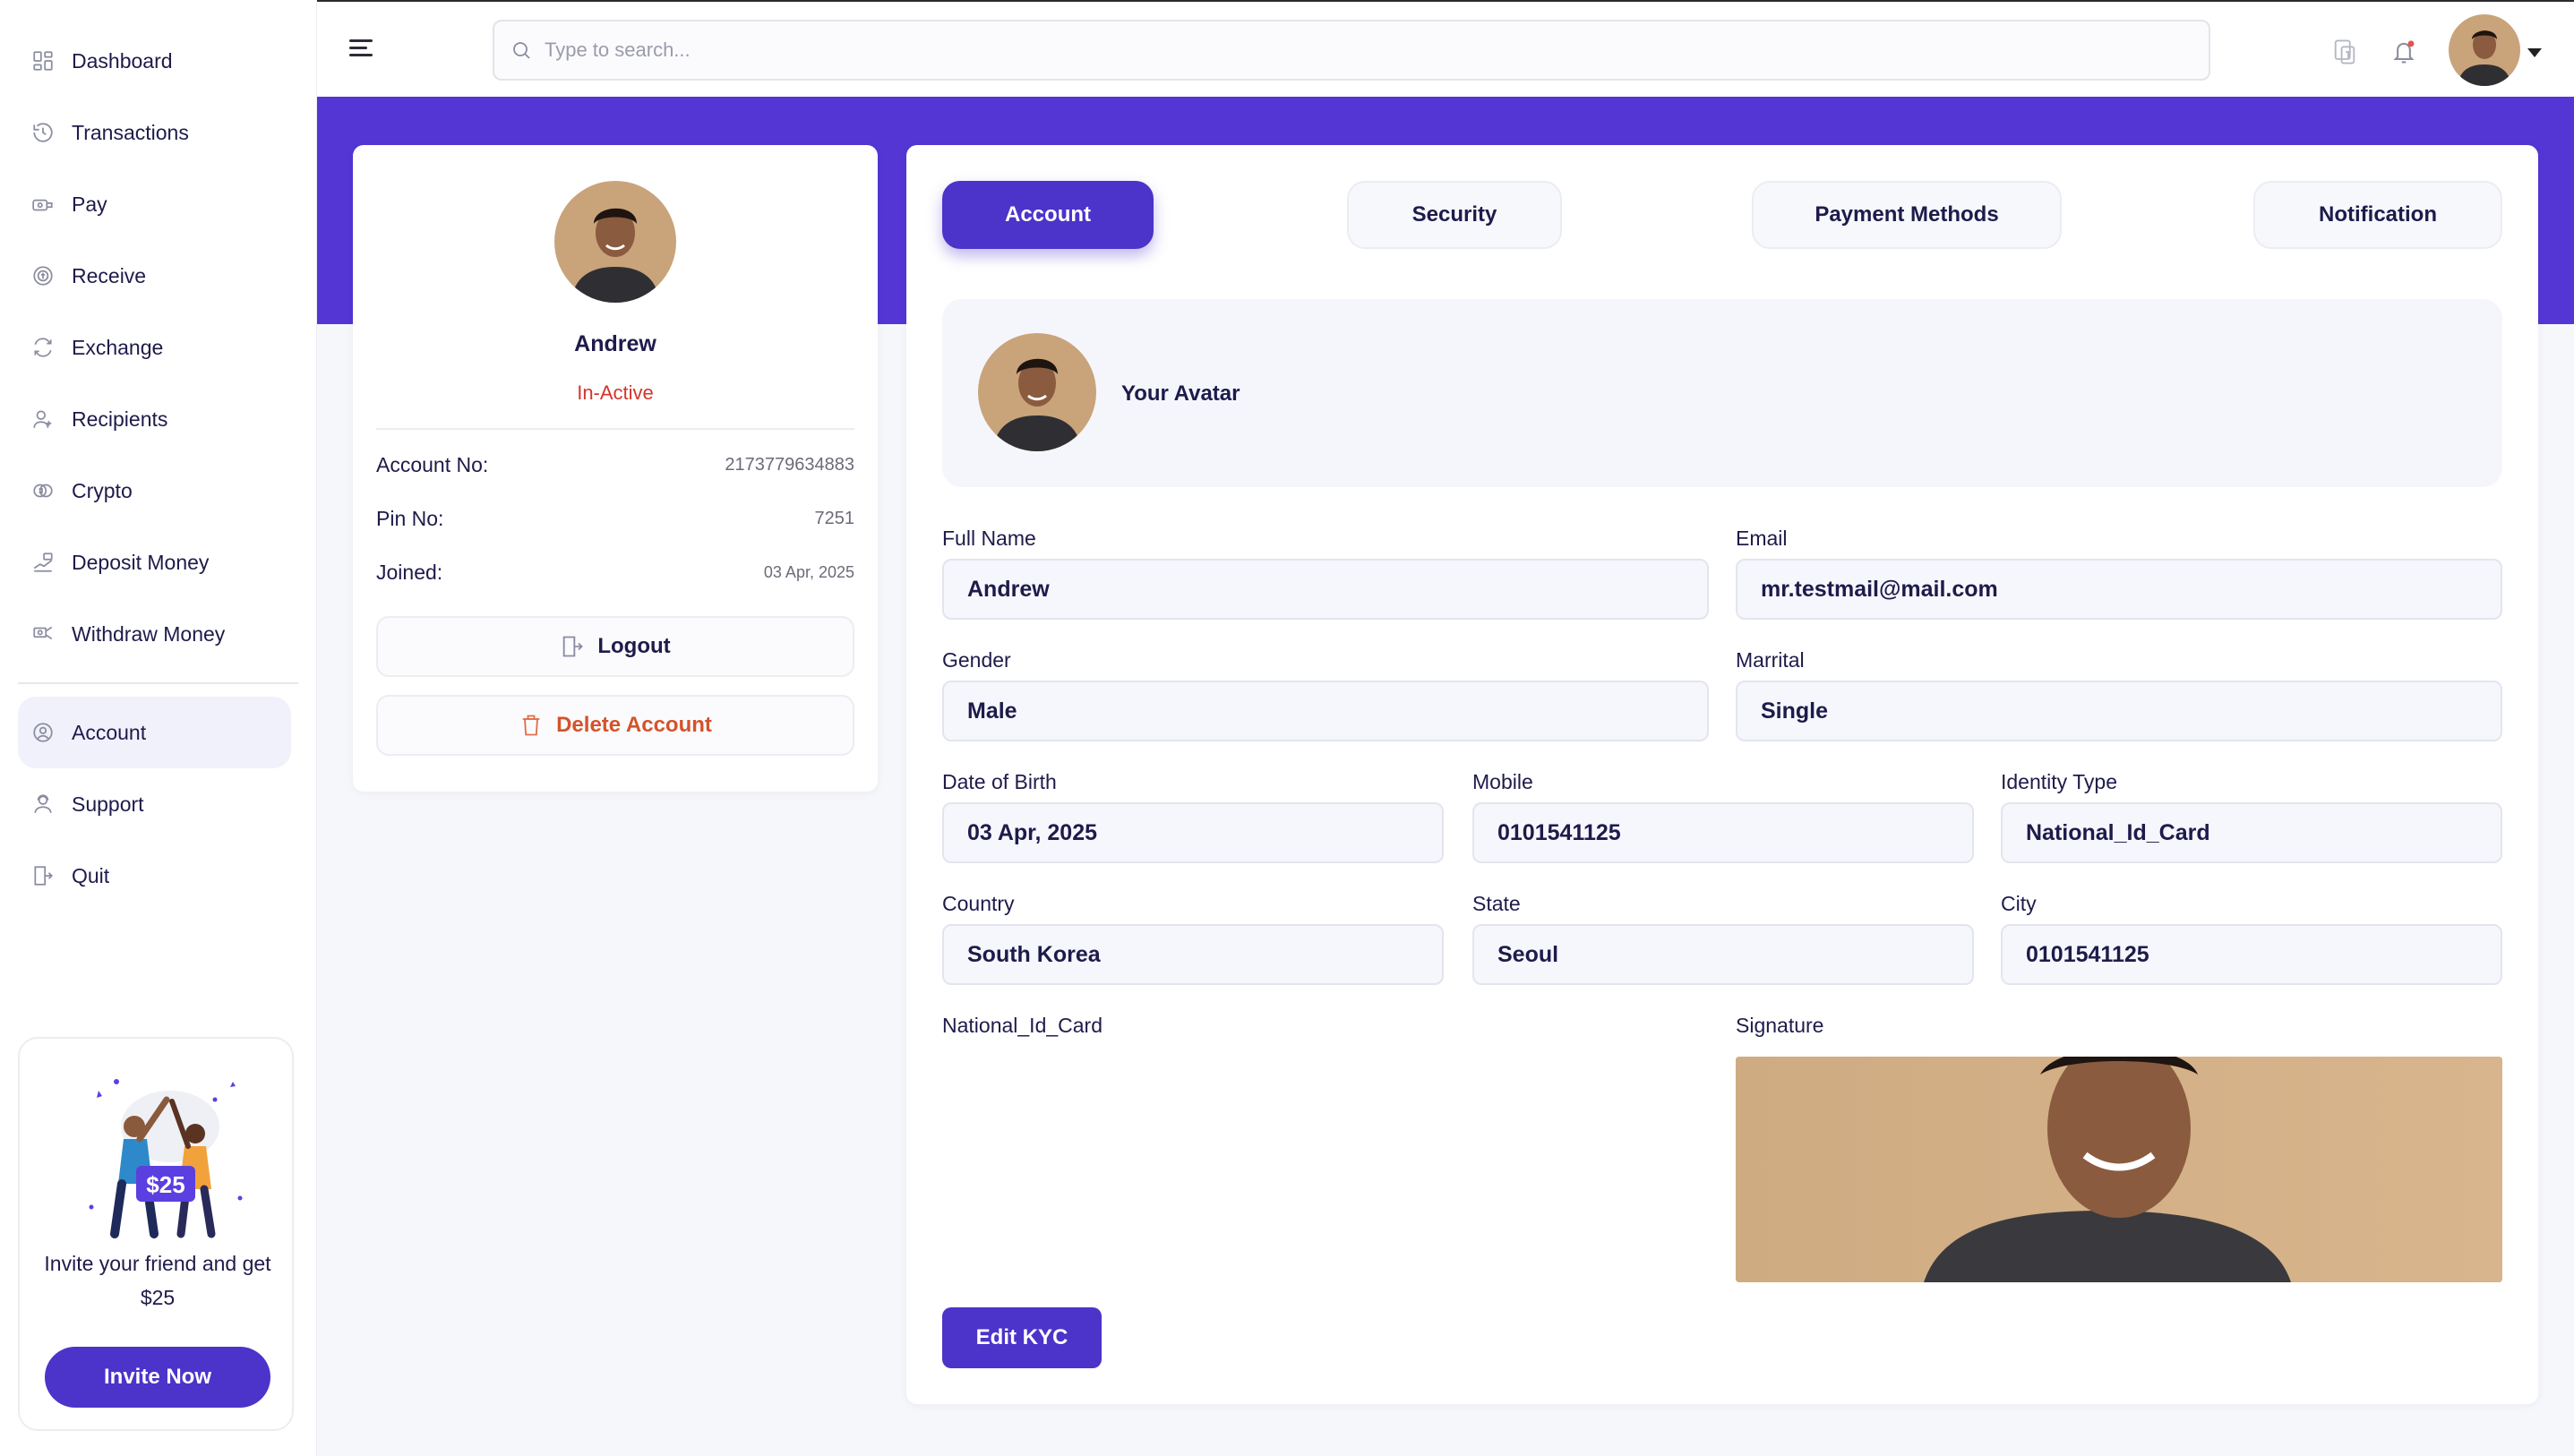  What do you see at coordinates (122, 61) in the screenshot?
I see `sidebar-item-label: Dashboard` at bounding box center [122, 61].